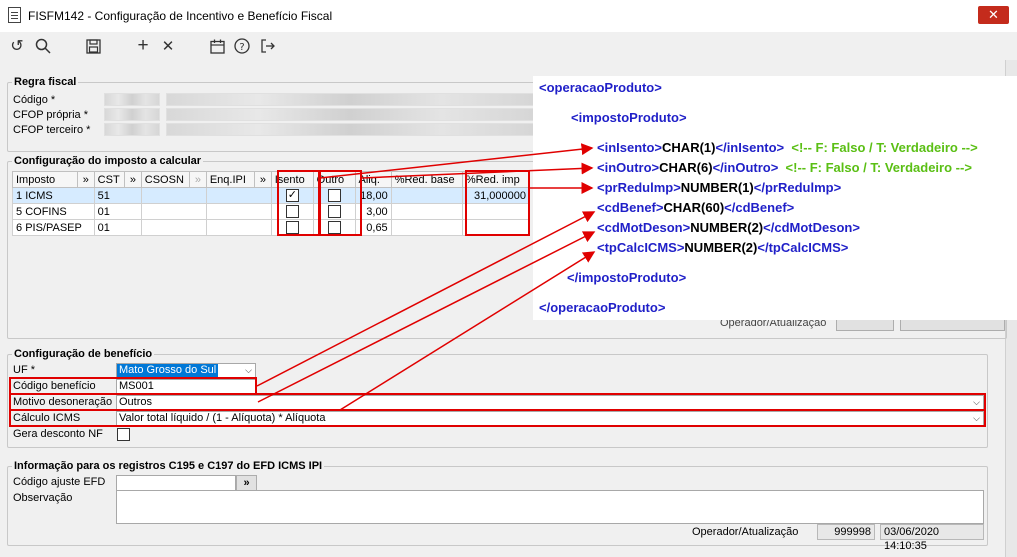 This screenshot has height=557, width=1017. I want to click on cfop-terceiro-label: CFOP terceiro *, so click(52, 130).